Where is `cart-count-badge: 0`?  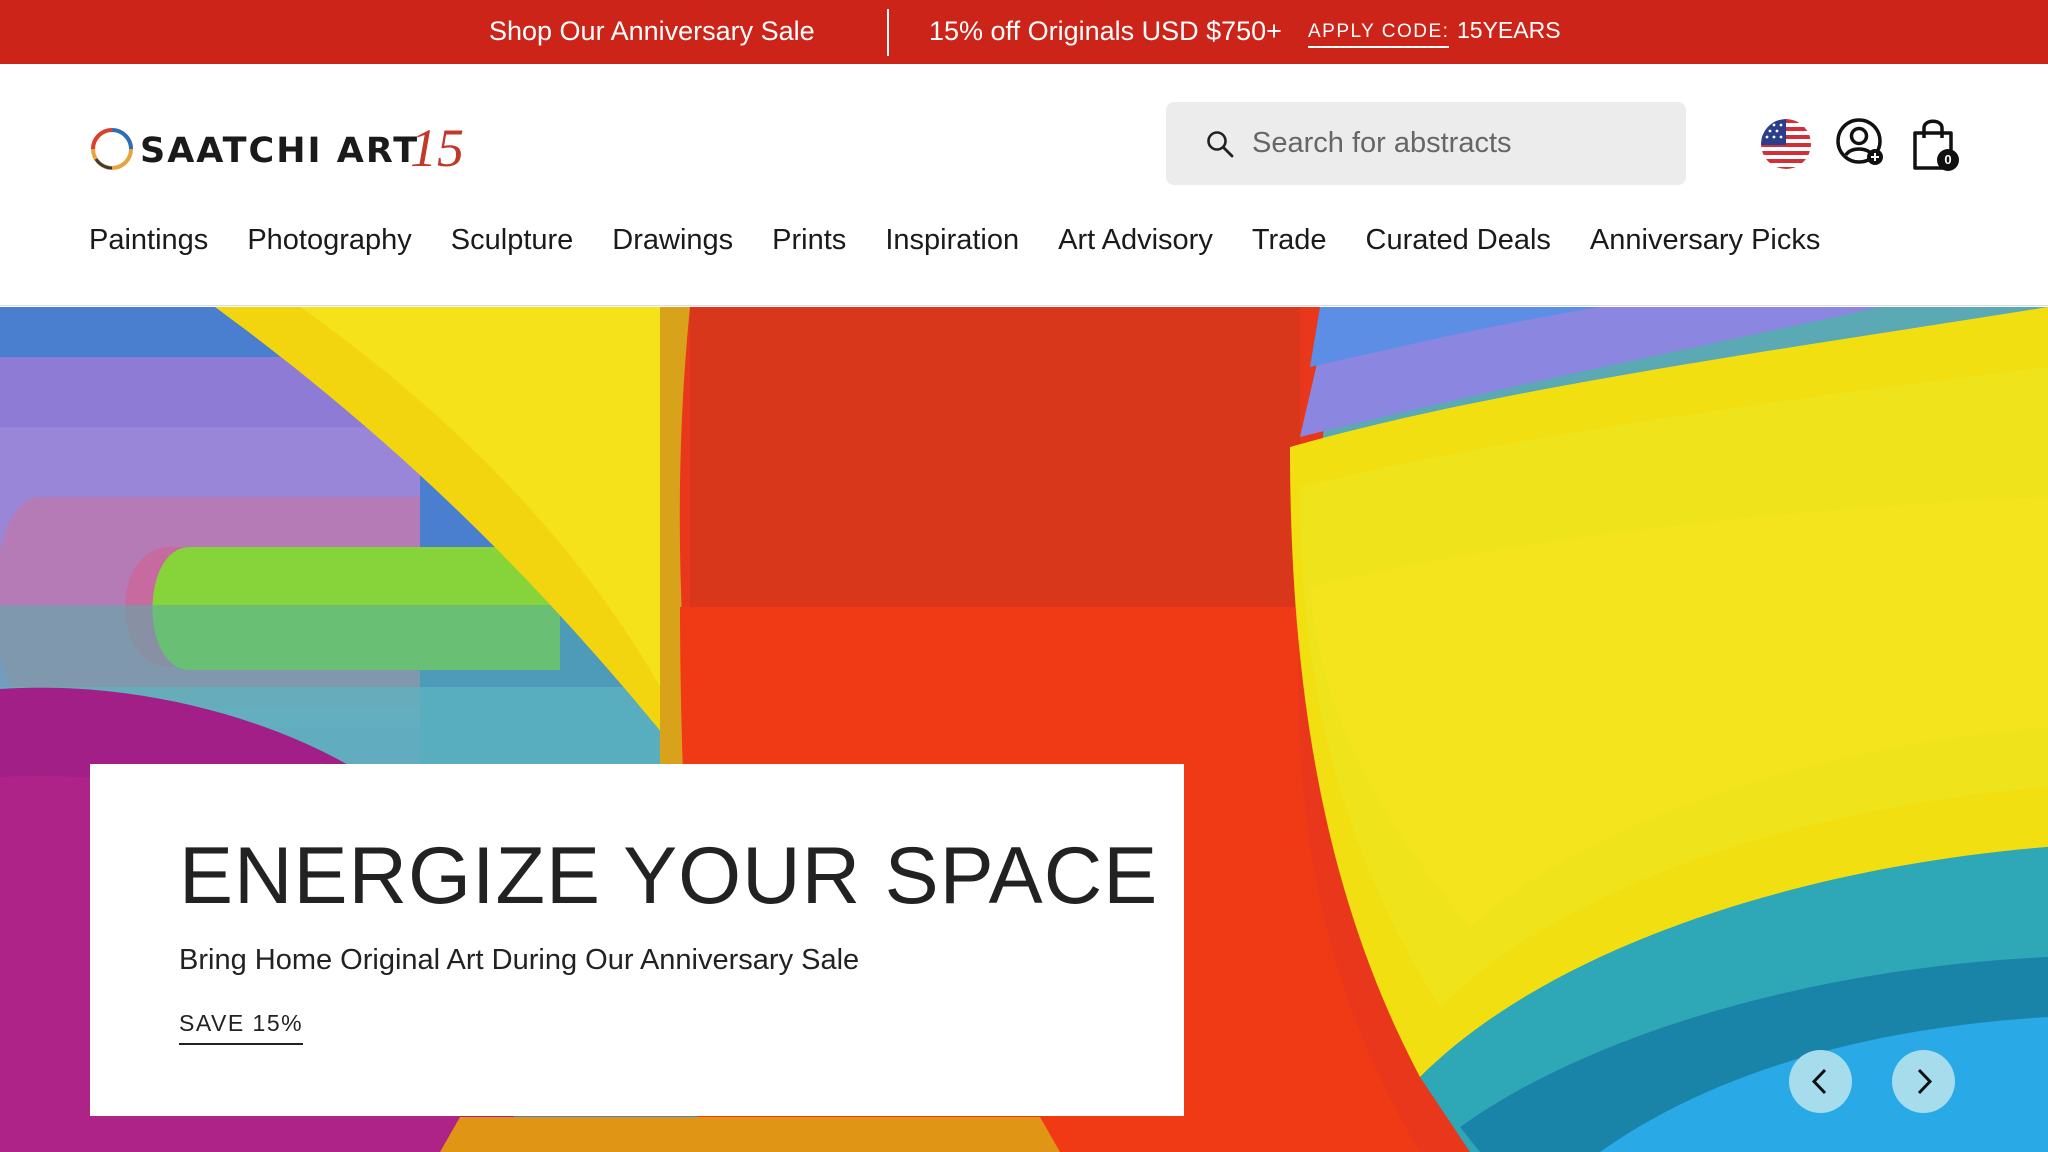 cart-count-badge: 0 is located at coordinates (1948, 160).